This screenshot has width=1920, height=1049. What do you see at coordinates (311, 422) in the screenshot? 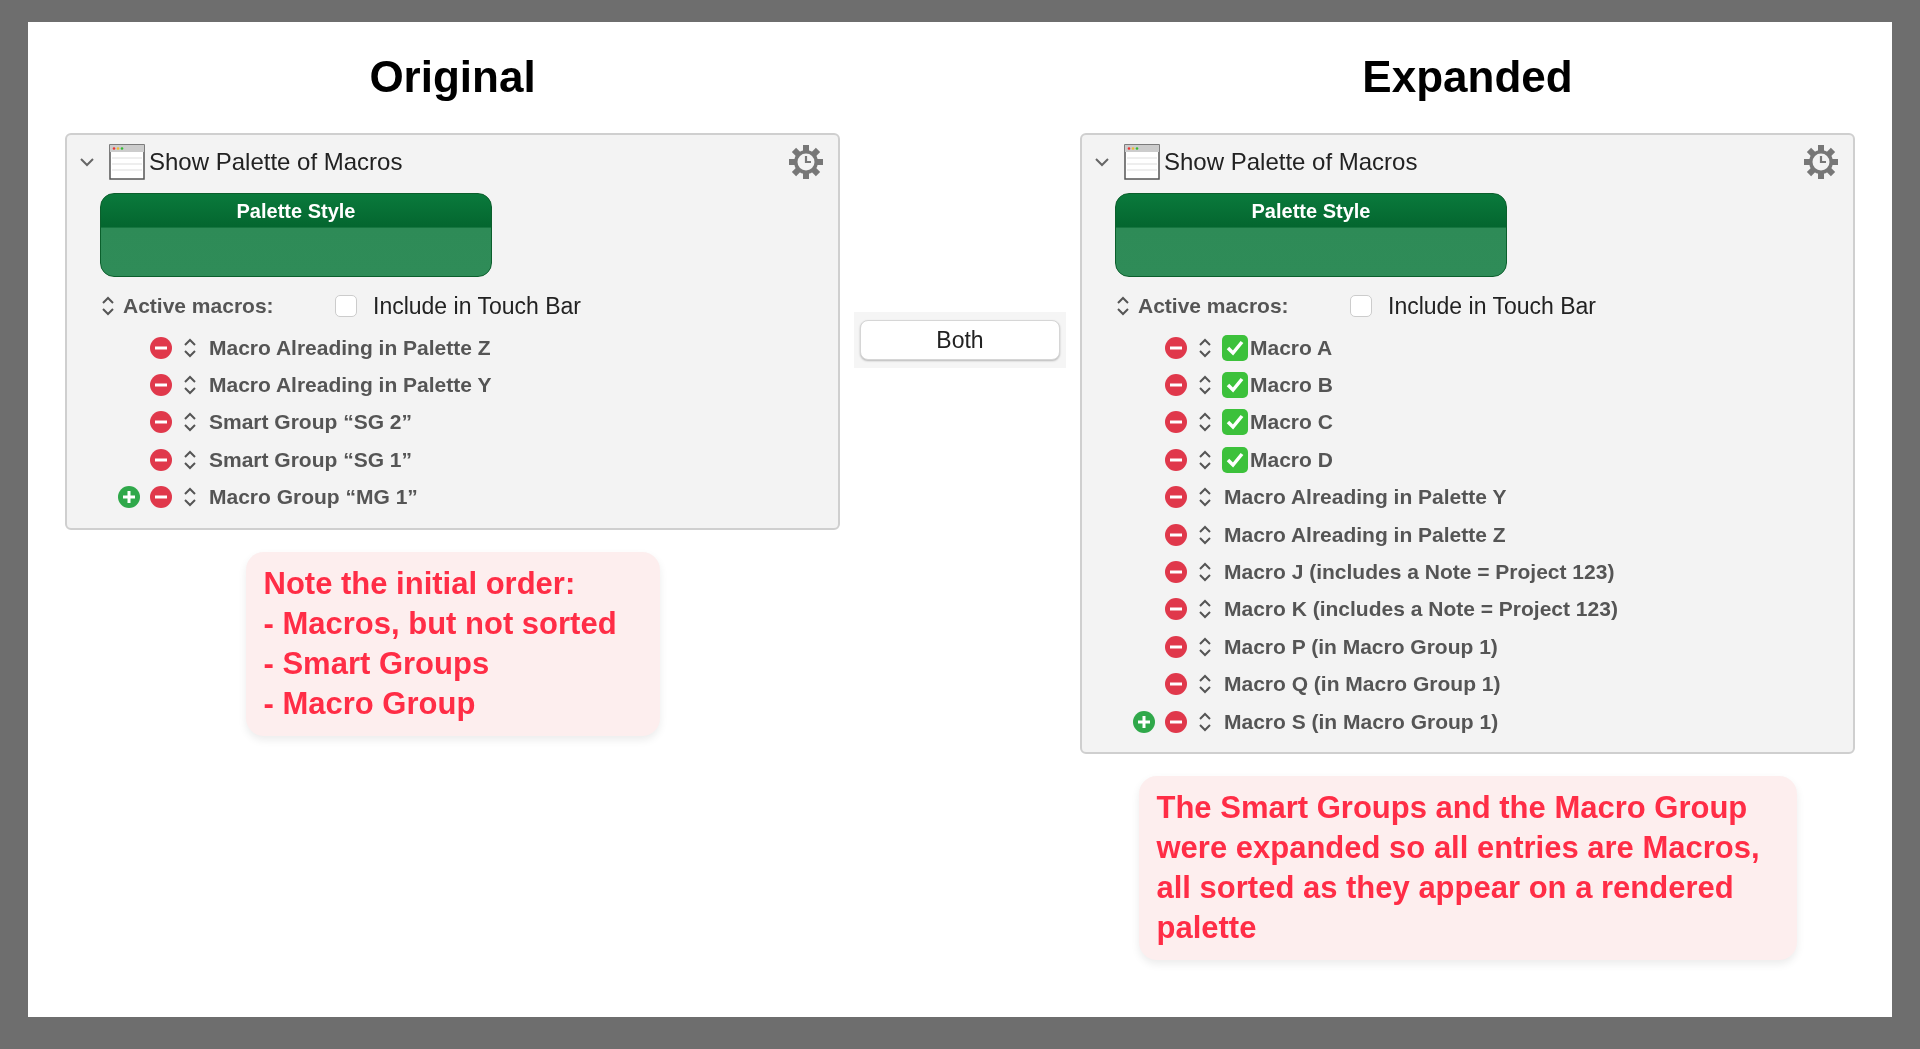
I see `macro-entry: Smart Group “SG 2”` at bounding box center [311, 422].